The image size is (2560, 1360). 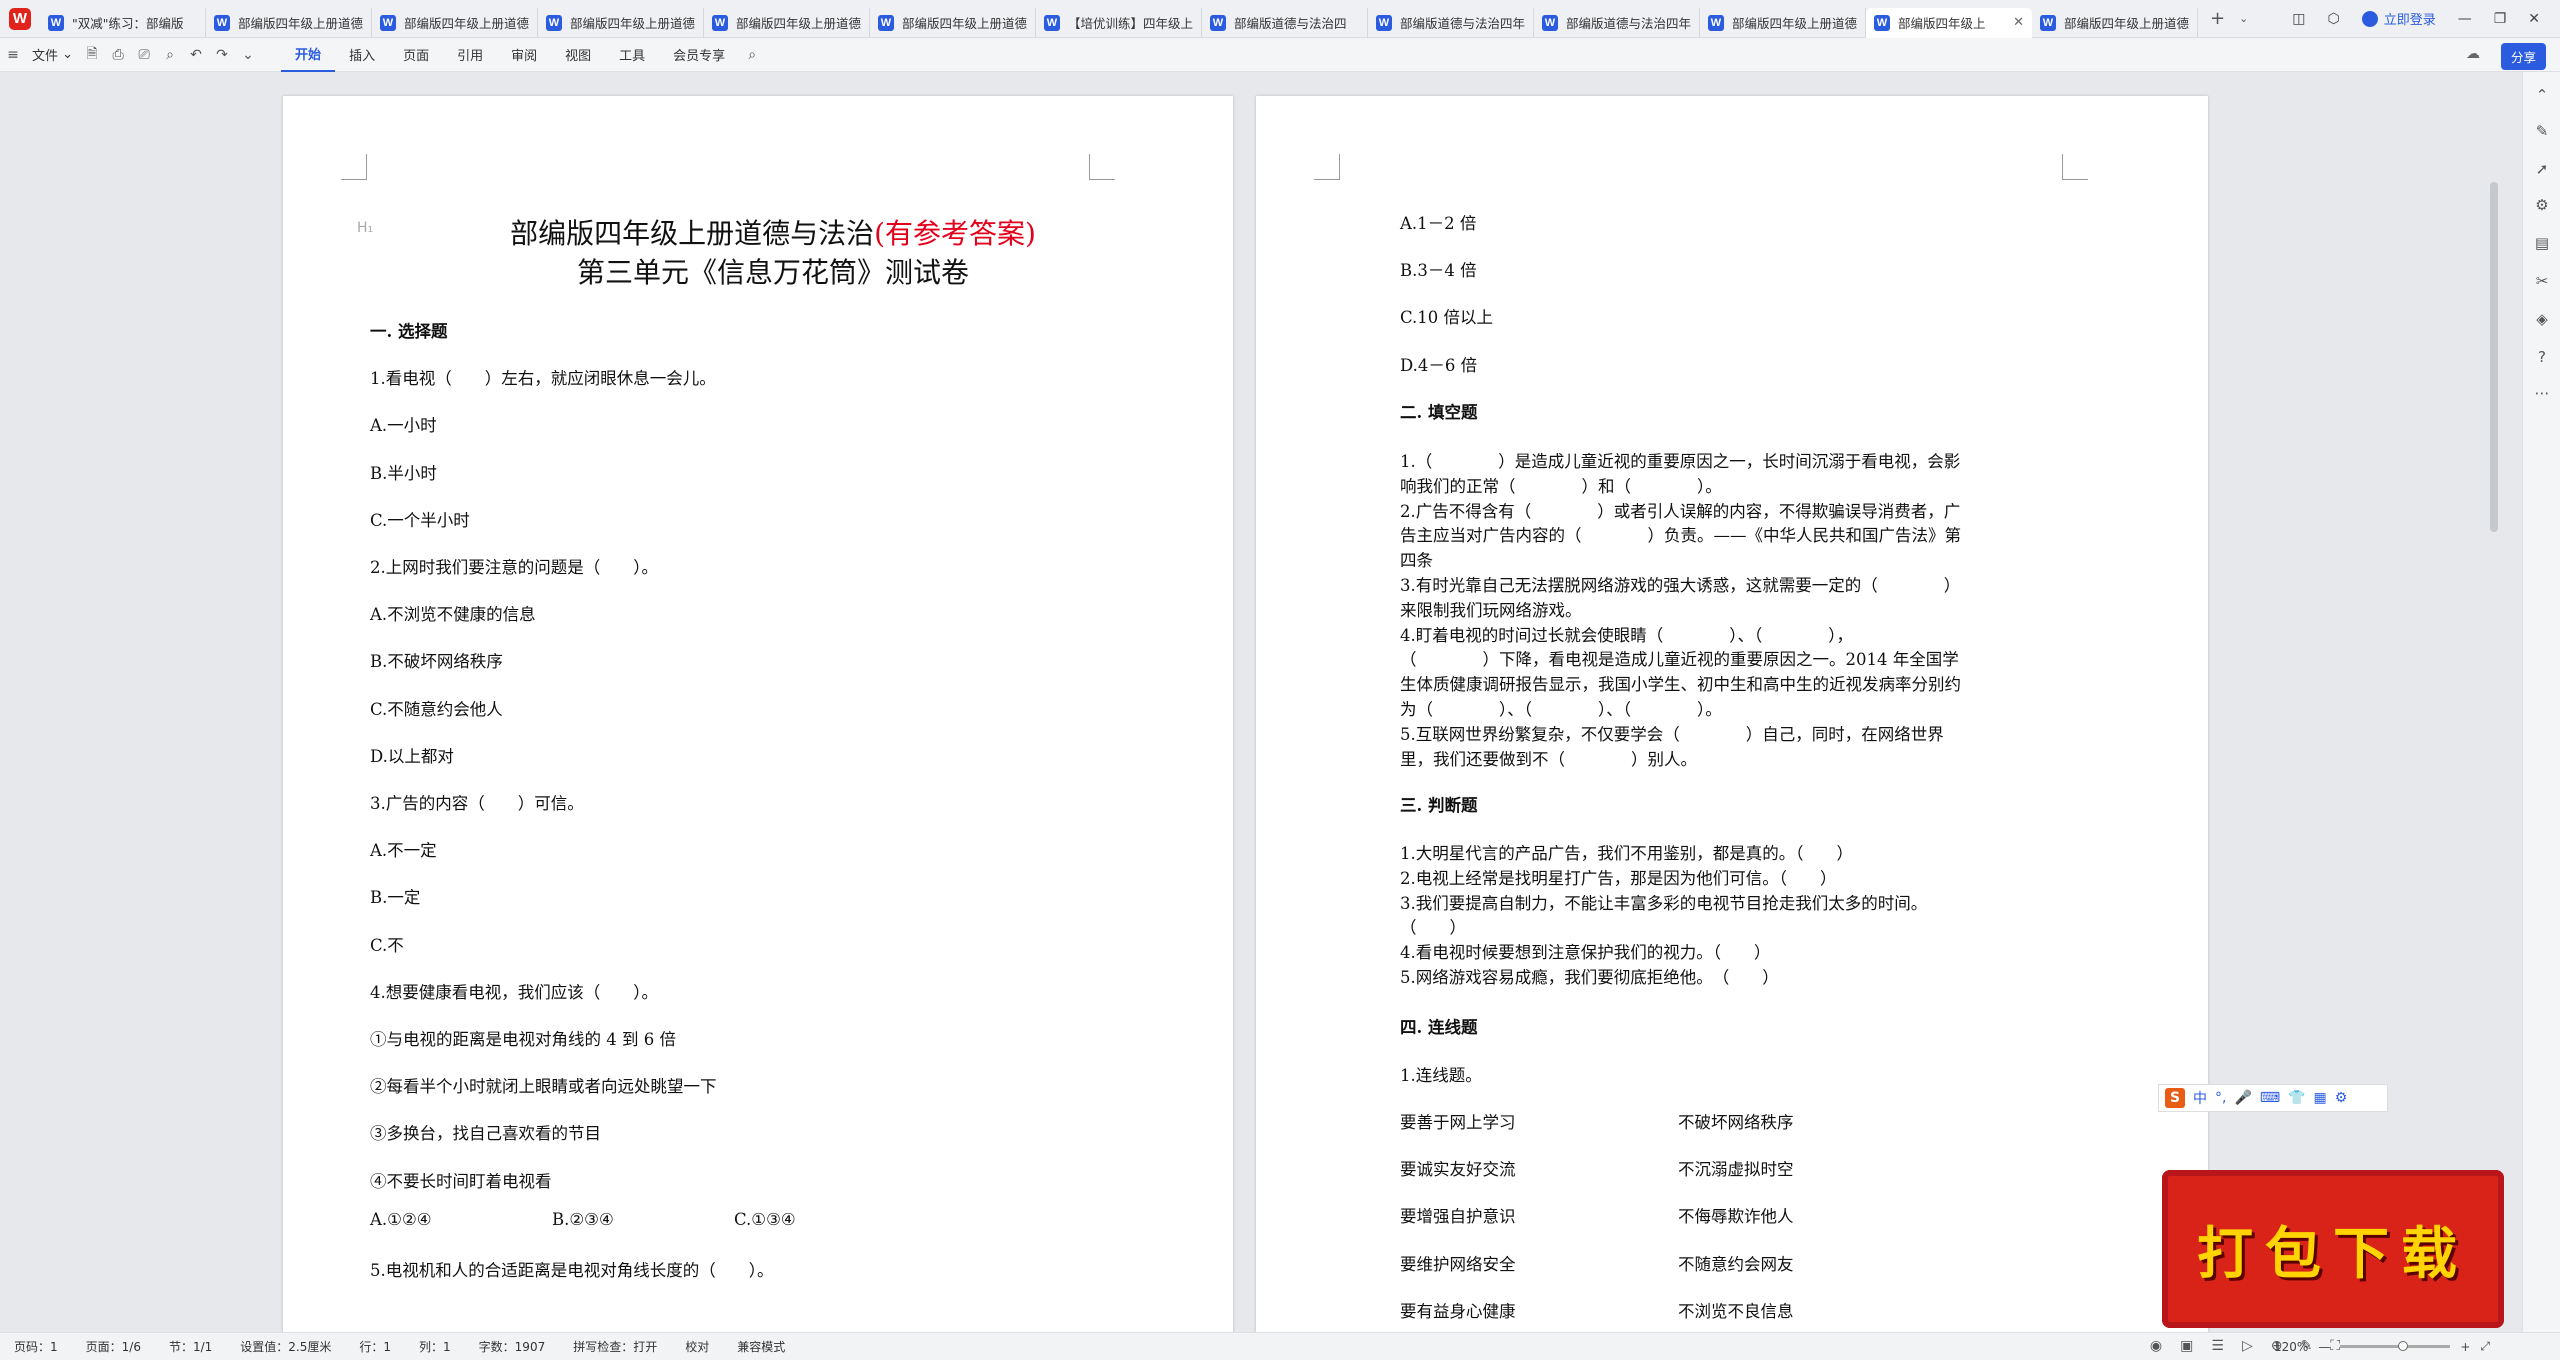 What do you see at coordinates (2324, 1347) in the screenshot?
I see `zoom-out-icon: —` at bounding box center [2324, 1347].